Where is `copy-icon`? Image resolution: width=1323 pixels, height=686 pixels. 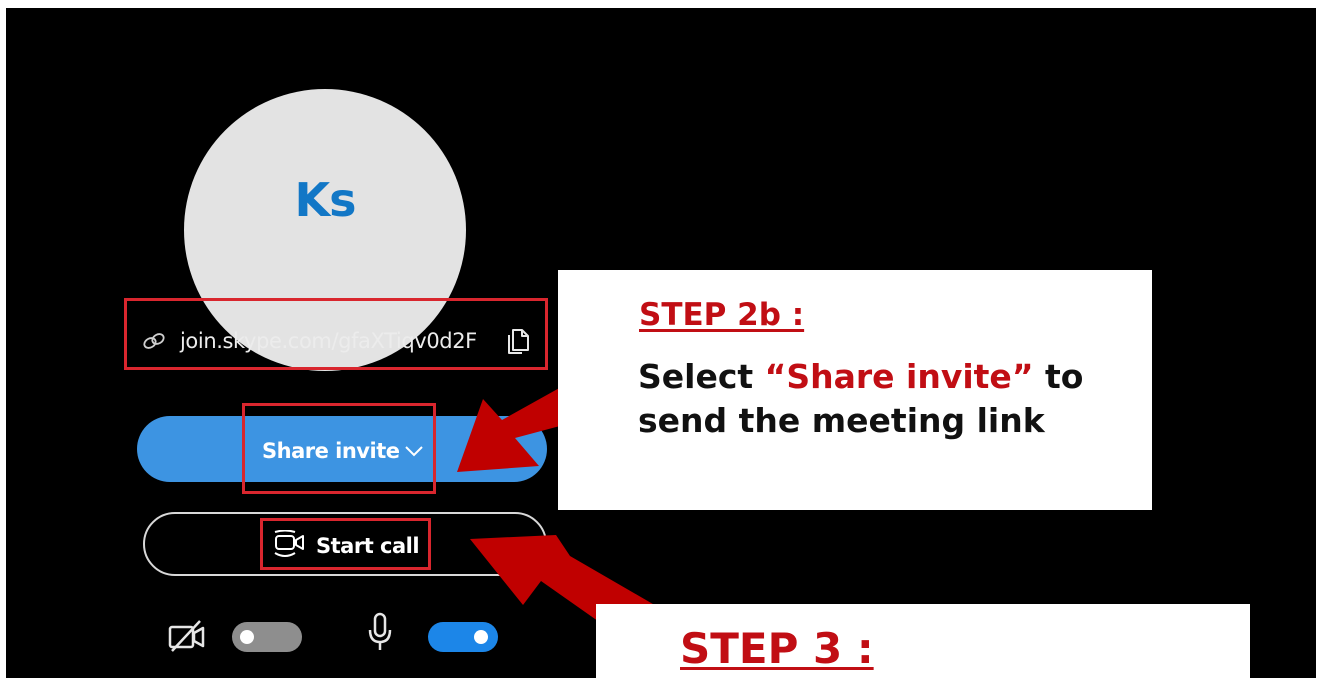
copy-icon is located at coordinates (518, 341).